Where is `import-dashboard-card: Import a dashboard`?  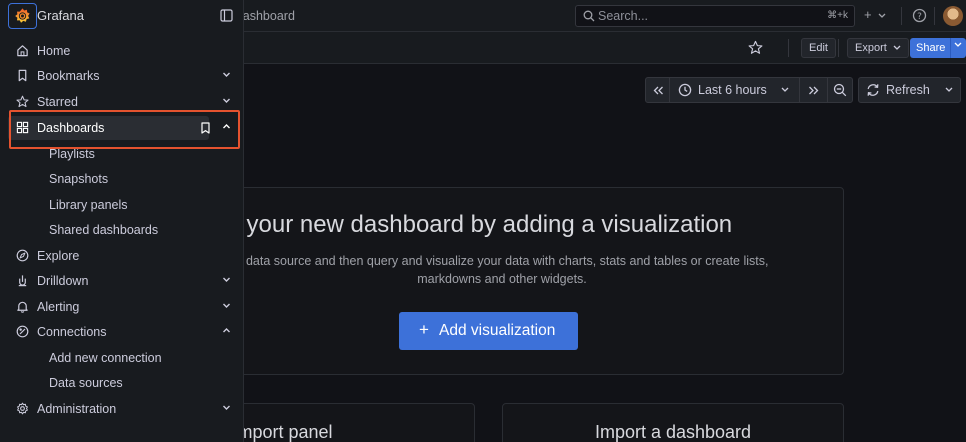
import-dashboard-card: Import a dashboard is located at coordinates (673, 422).